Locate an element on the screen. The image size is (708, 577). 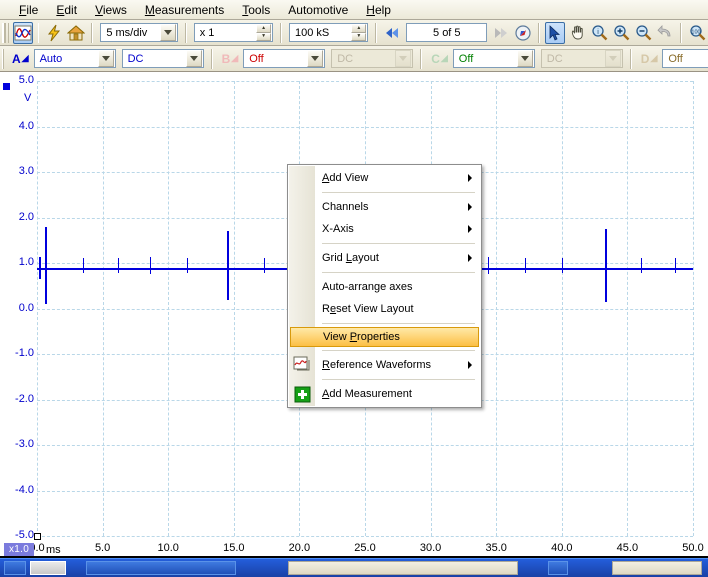
channel-c-range-combo: Off is located at coordinates (493, 58).